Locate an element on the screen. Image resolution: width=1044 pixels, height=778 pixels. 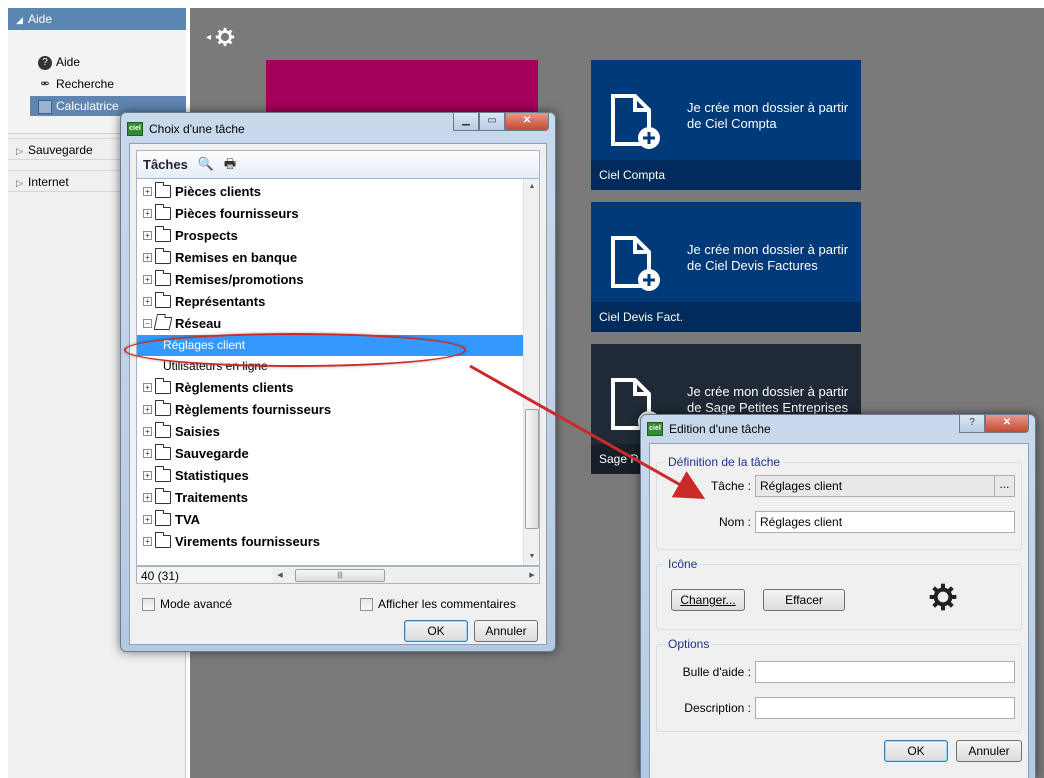
description-label: Description : is located at coordinates (717, 708).